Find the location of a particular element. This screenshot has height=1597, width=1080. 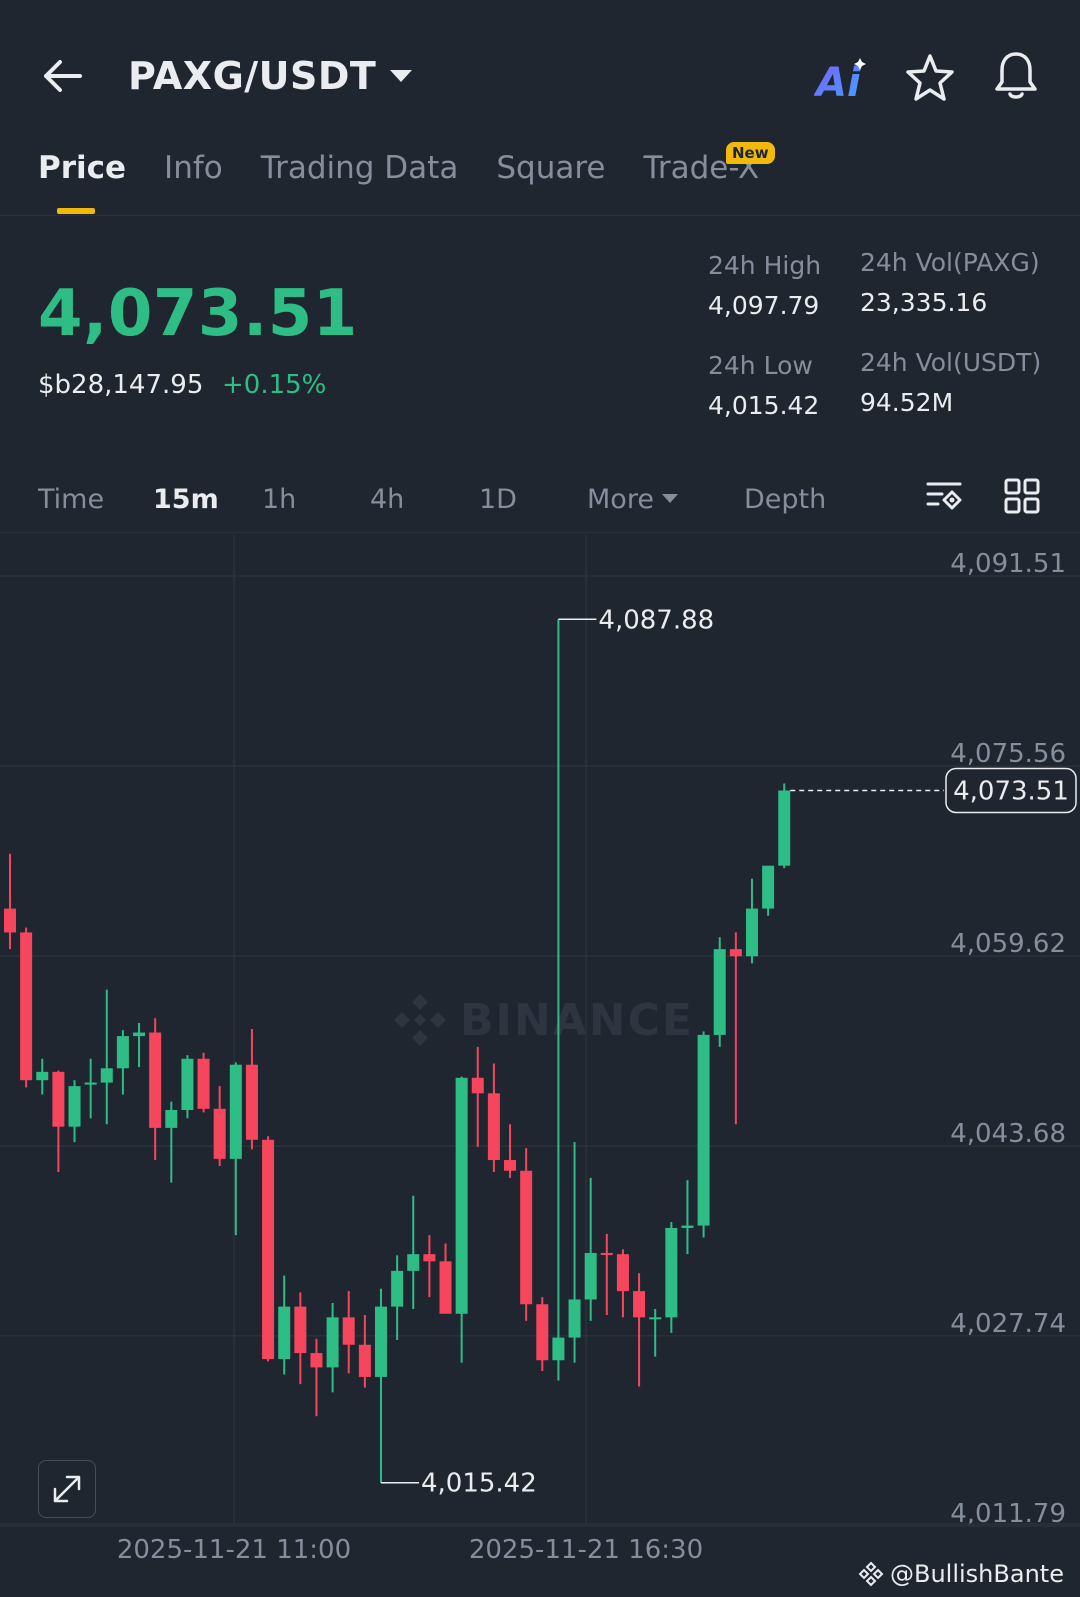

footer-attribution: @BullishBante is located at coordinates (961, 1574).